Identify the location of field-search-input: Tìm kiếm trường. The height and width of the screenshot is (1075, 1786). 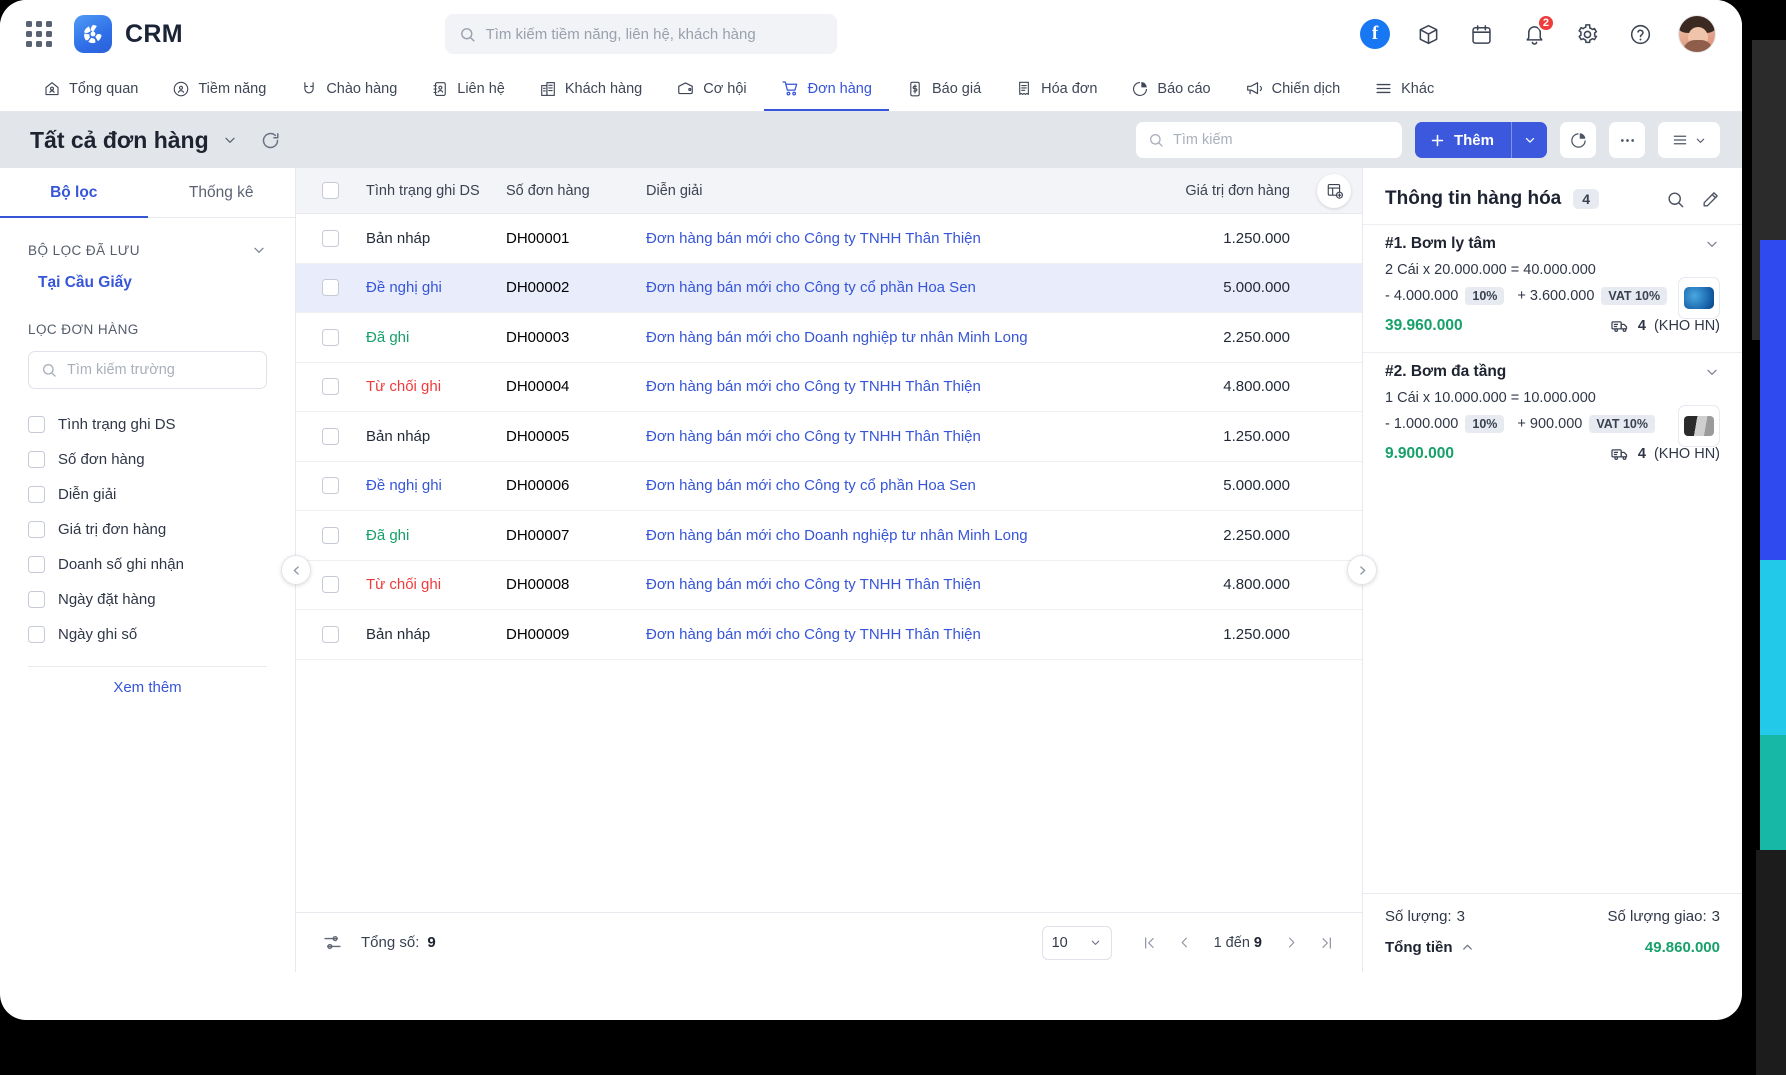
(147, 370).